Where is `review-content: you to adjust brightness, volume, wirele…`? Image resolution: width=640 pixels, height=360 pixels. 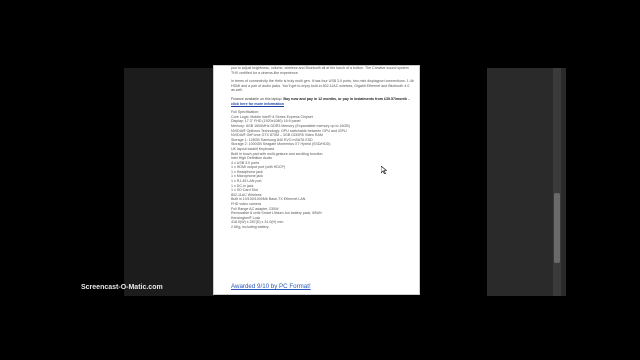
review-content: you to adjust brightness, volume, wirele… is located at coordinates (322, 148).